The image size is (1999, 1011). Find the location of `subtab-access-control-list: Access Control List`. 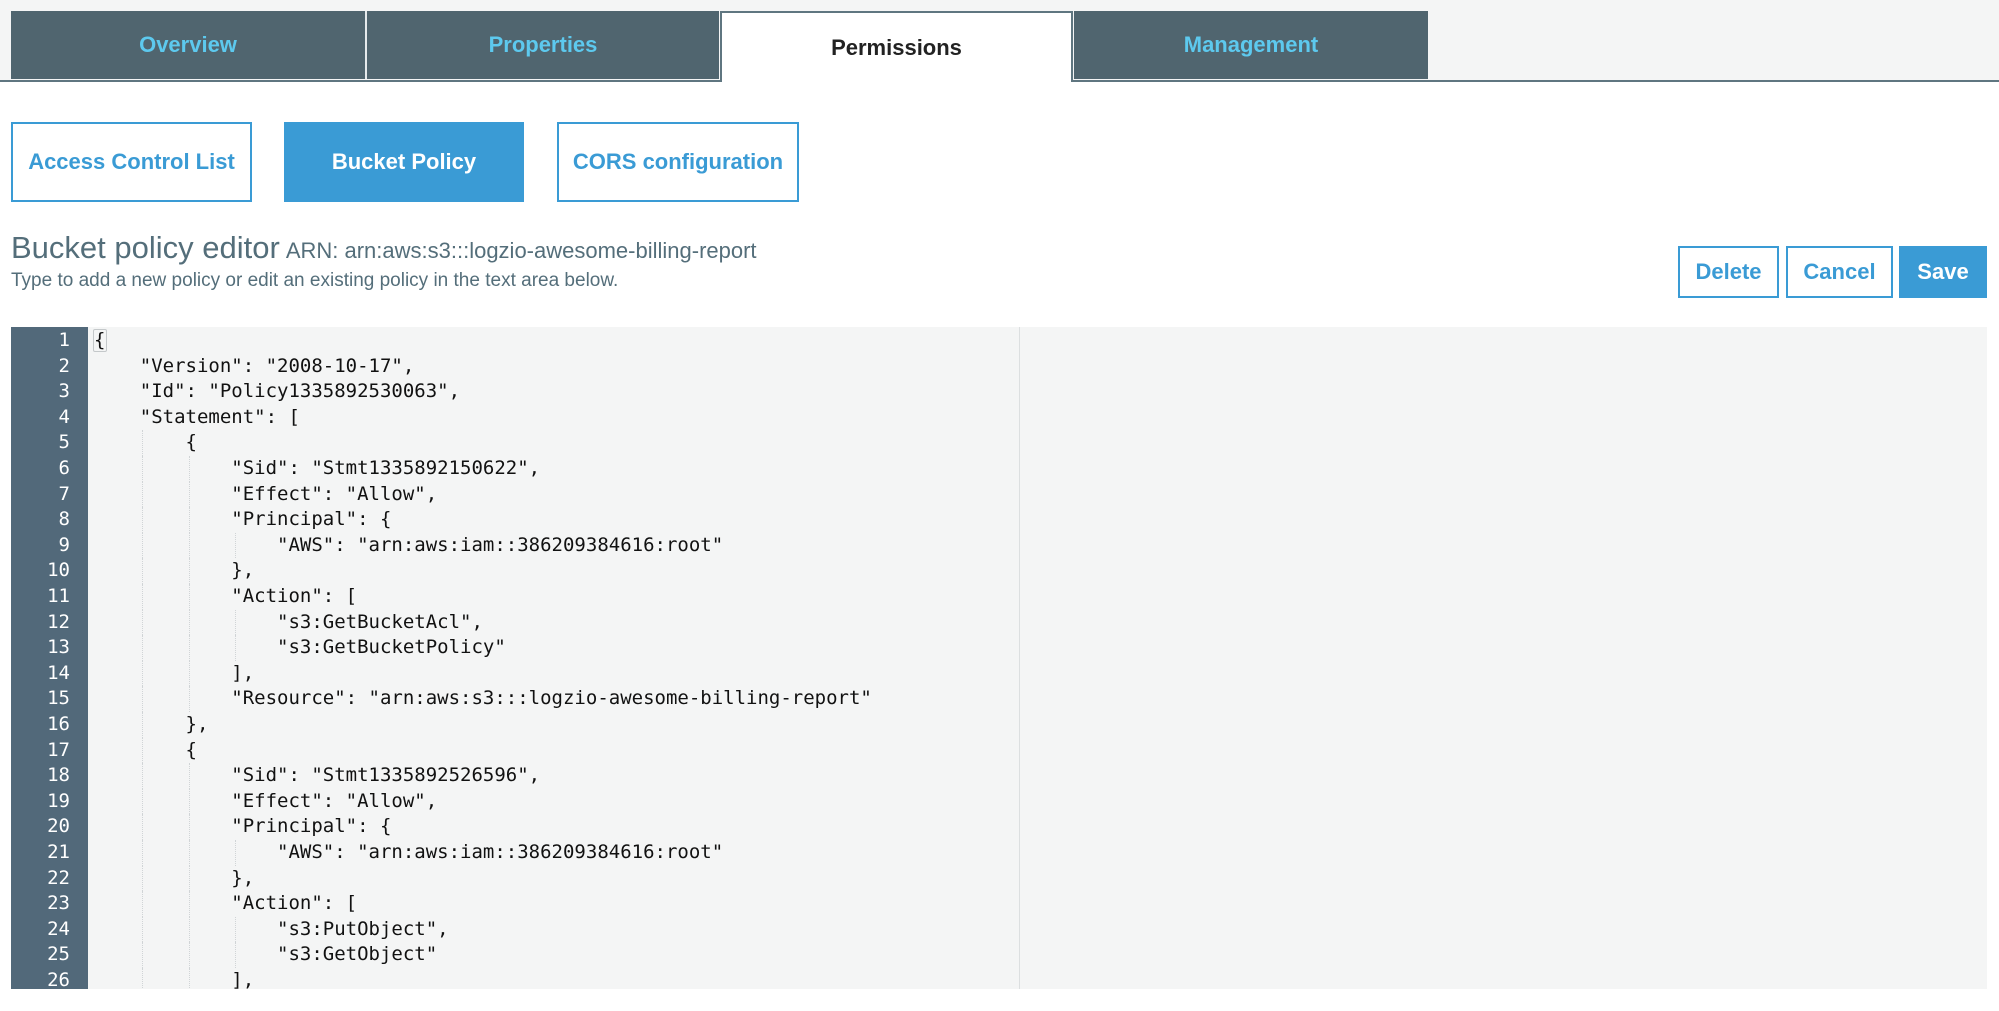

subtab-access-control-list: Access Control List is located at coordinates (131, 162).